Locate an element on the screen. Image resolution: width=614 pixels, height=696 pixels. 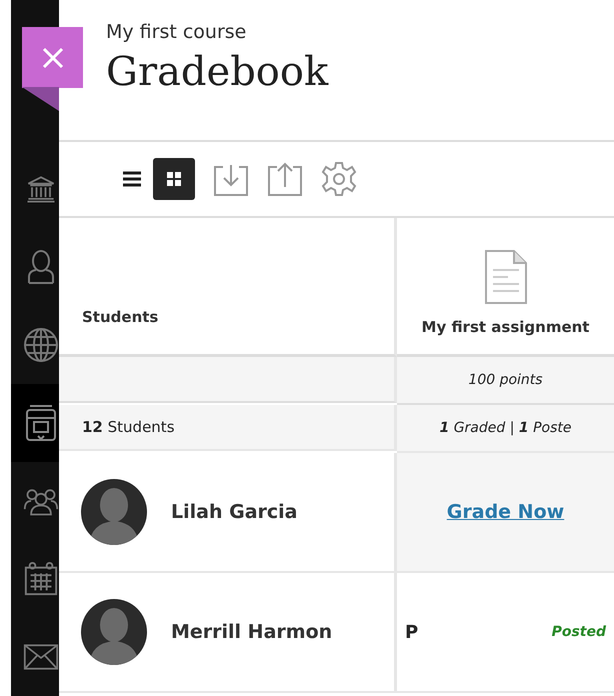
course-name: My first course is located at coordinates (177, 32).